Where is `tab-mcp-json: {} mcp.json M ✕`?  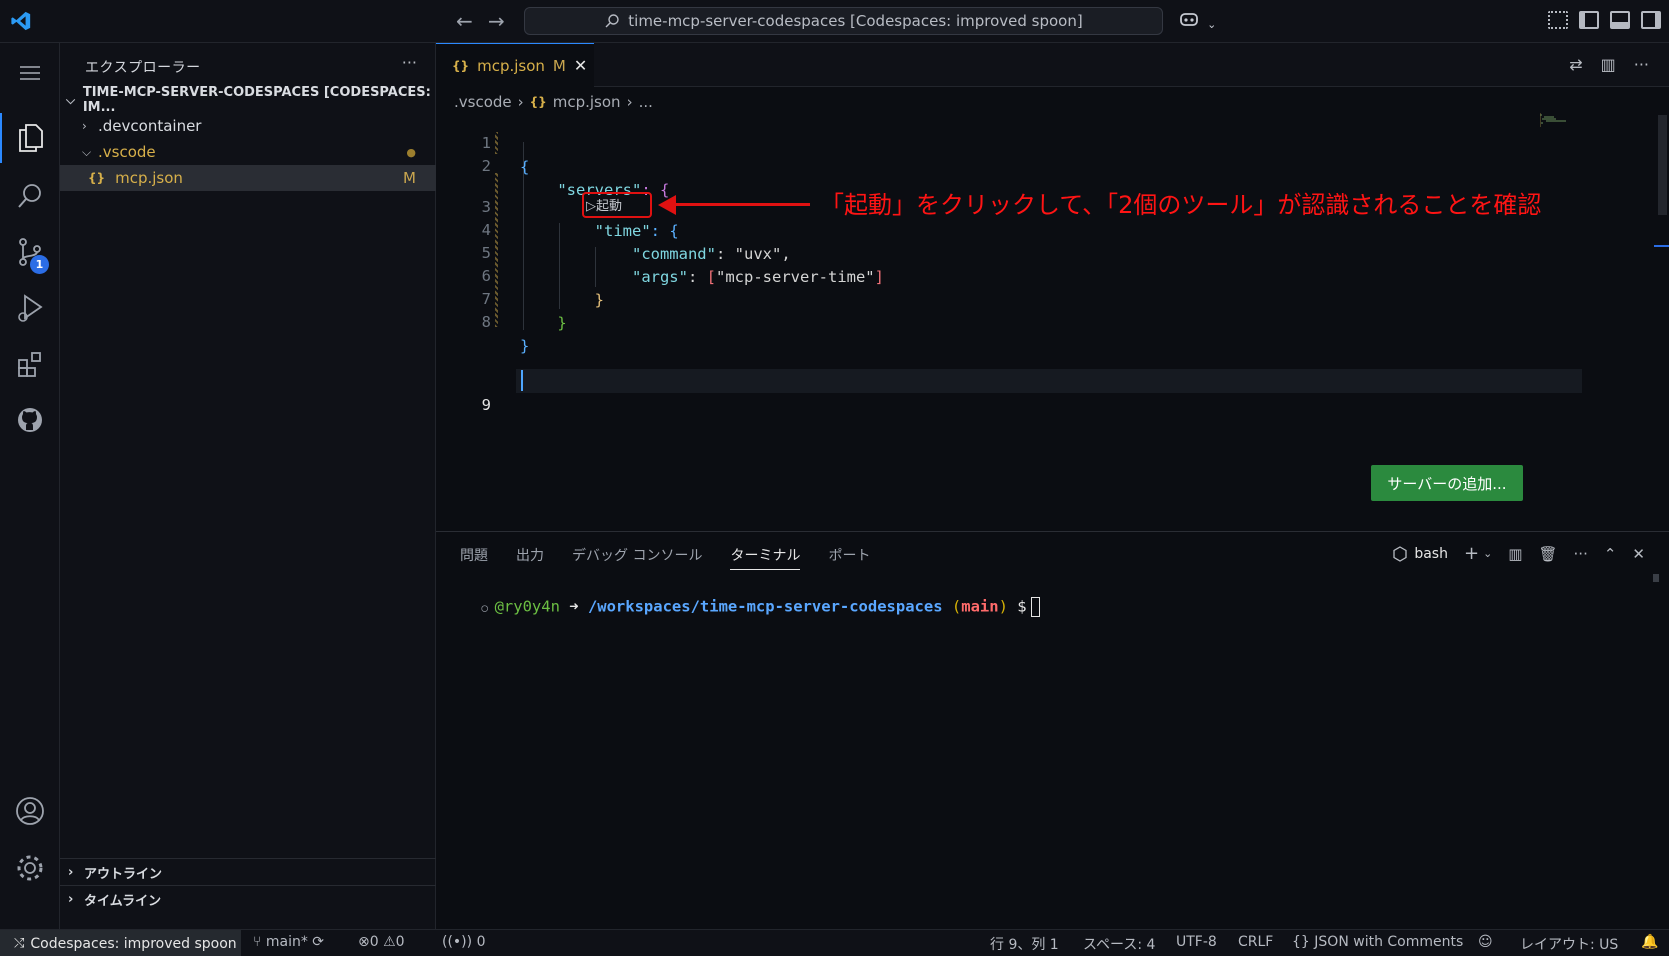
tab-mcp-json: {} mcp.json M ✕ is located at coordinates (515, 65).